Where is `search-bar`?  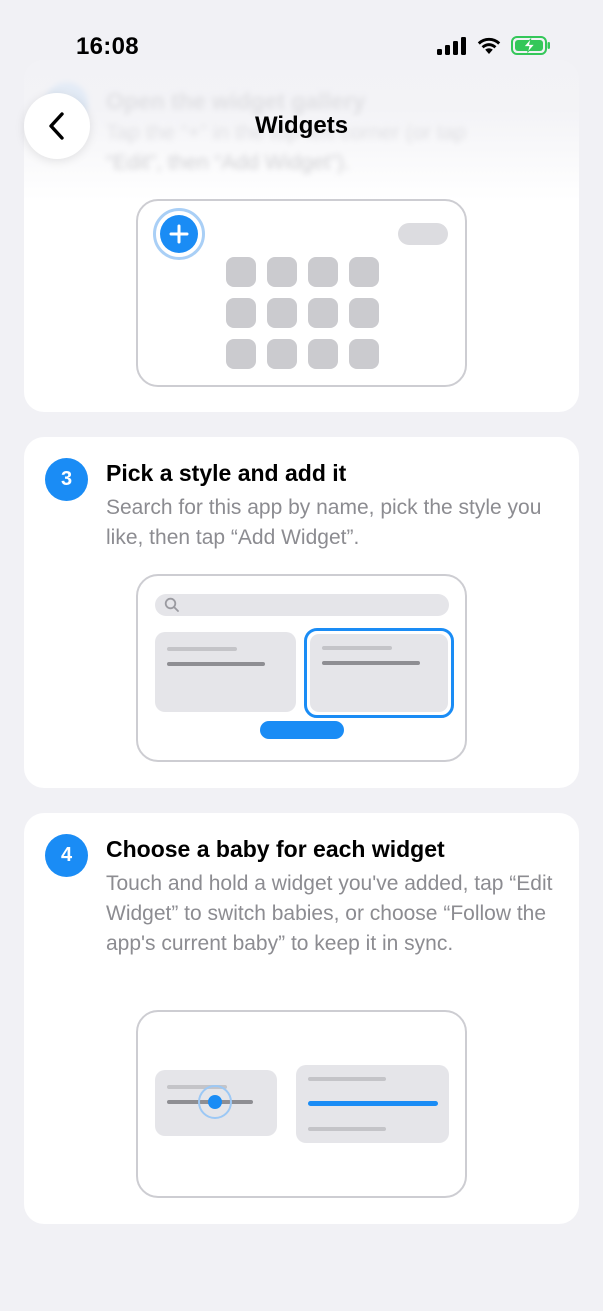
search-bar is located at coordinates (302, 605).